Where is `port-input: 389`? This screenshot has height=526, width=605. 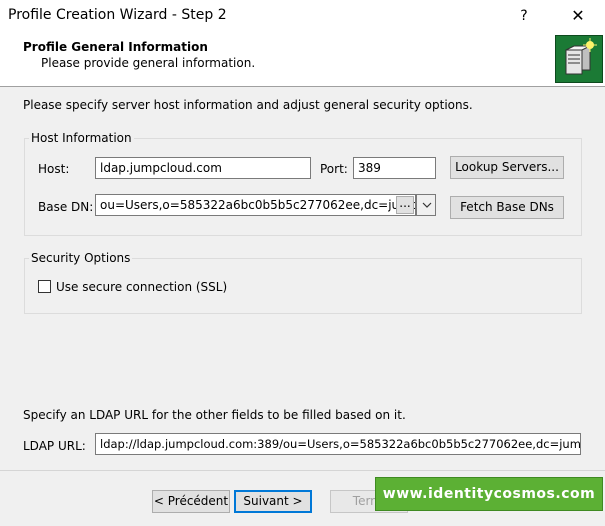
port-input: 389 is located at coordinates (394, 168).